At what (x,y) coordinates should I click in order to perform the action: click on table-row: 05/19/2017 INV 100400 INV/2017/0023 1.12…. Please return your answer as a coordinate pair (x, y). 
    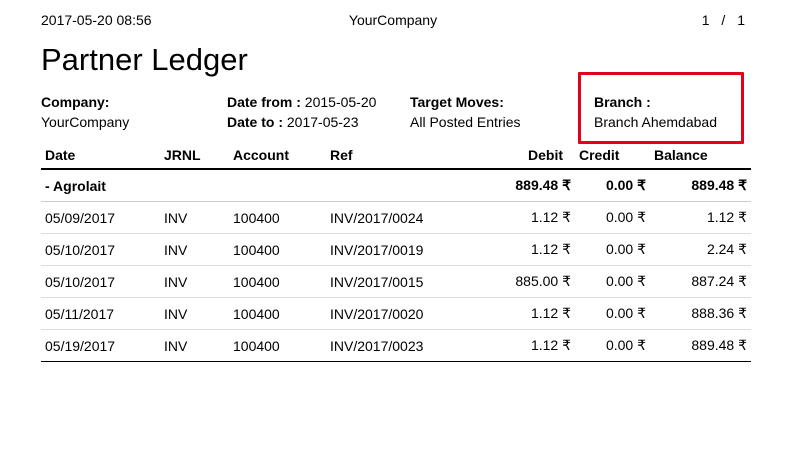
    Looking at the image, I should click on (396, 345).